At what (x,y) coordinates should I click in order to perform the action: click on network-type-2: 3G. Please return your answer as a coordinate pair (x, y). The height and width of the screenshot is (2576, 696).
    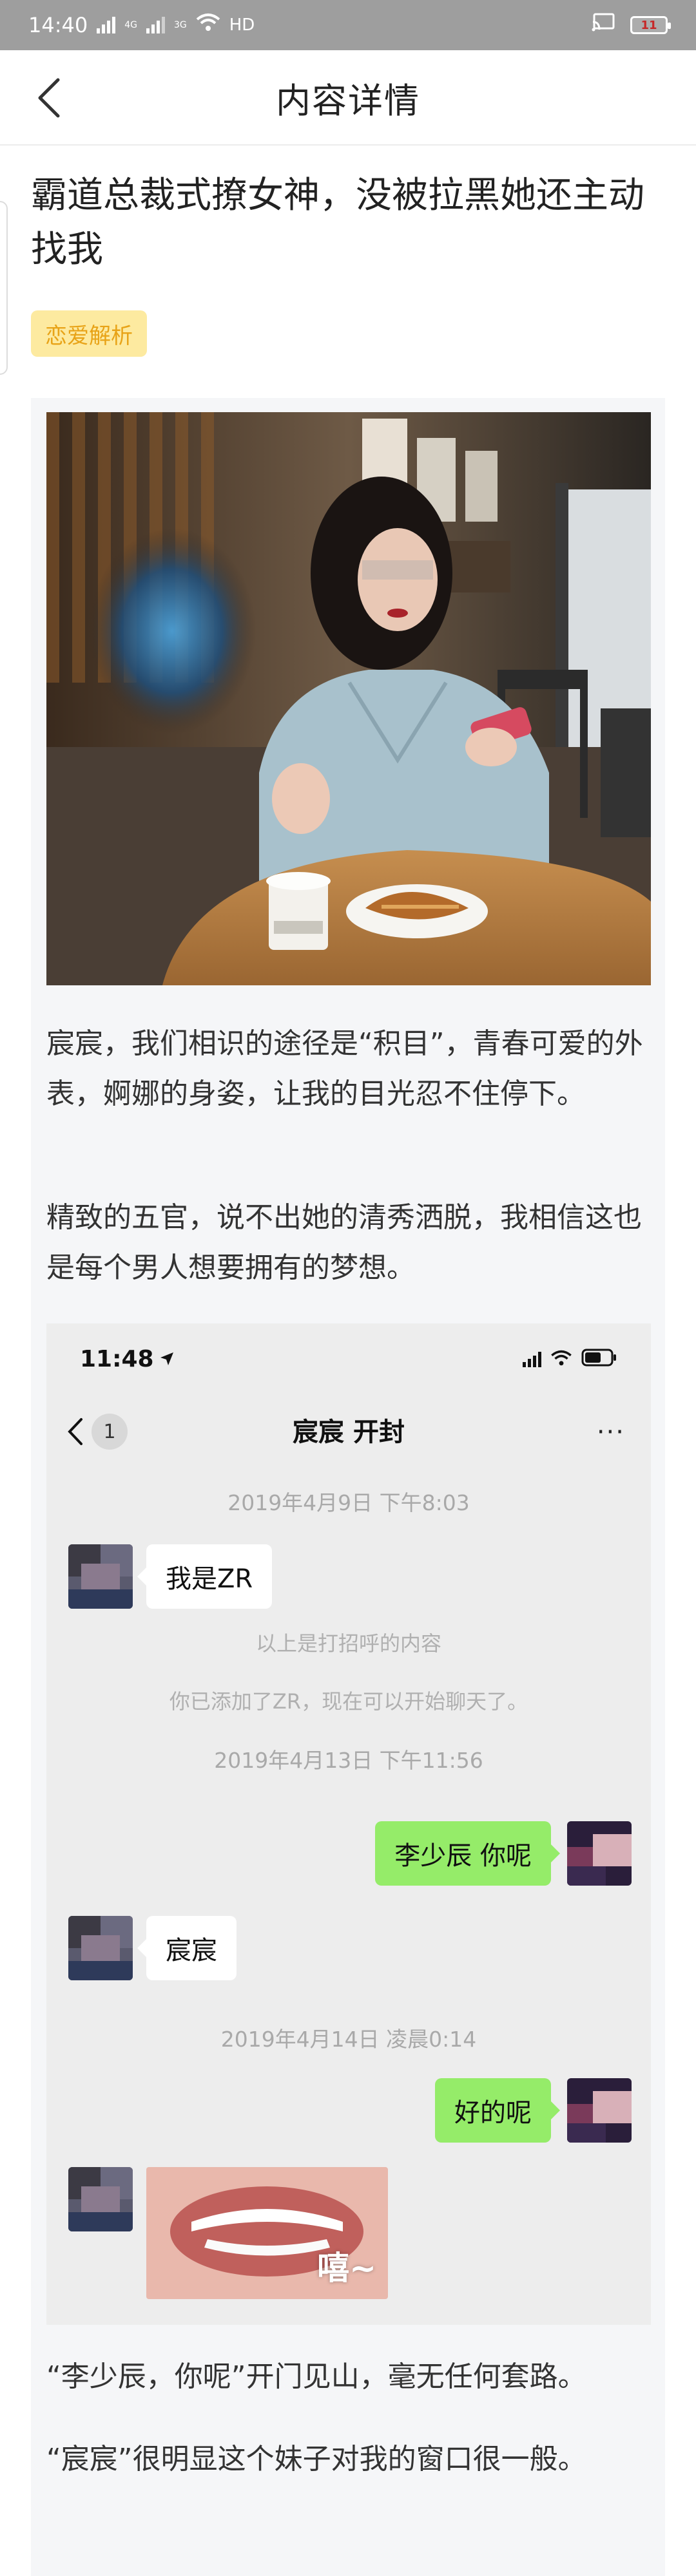
    Looking at the image, I should click on (180, 25).